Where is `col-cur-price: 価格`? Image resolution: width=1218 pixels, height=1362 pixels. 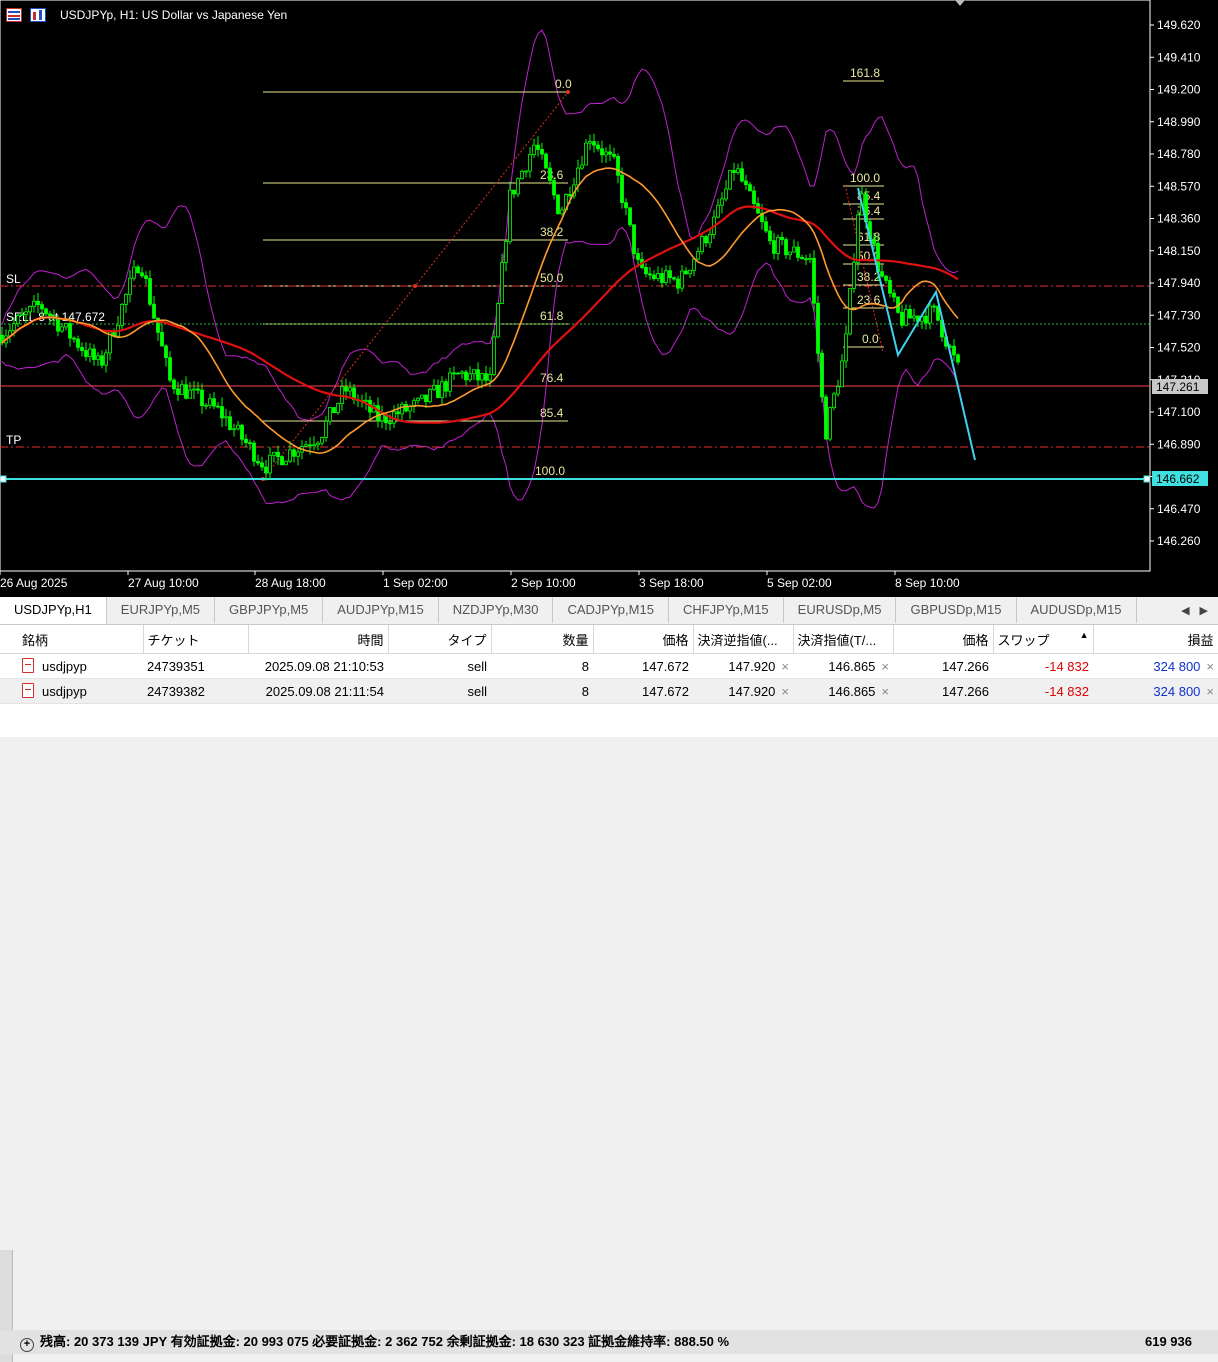
col-cur-price: 価格 is located at coordinates (943, 639).